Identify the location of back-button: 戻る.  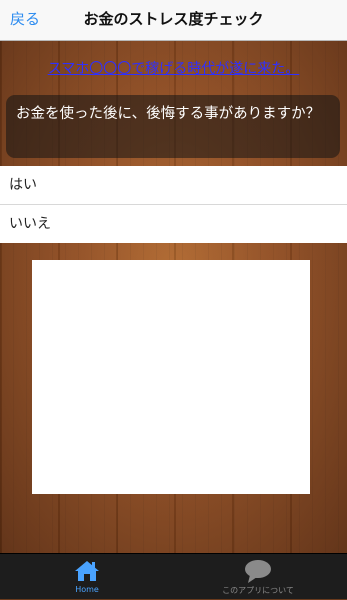
(25, 20).